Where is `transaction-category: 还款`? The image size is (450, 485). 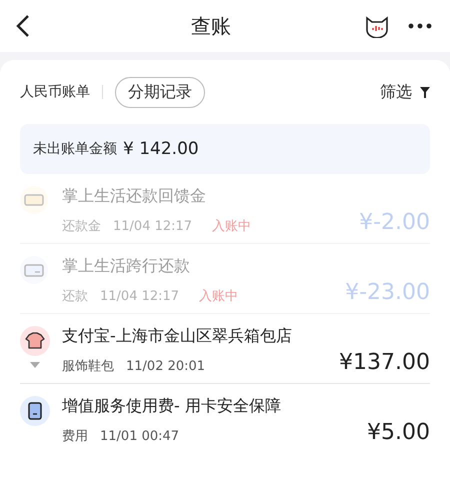
transaction-category: 还款 is located at coordinates (75, 296).